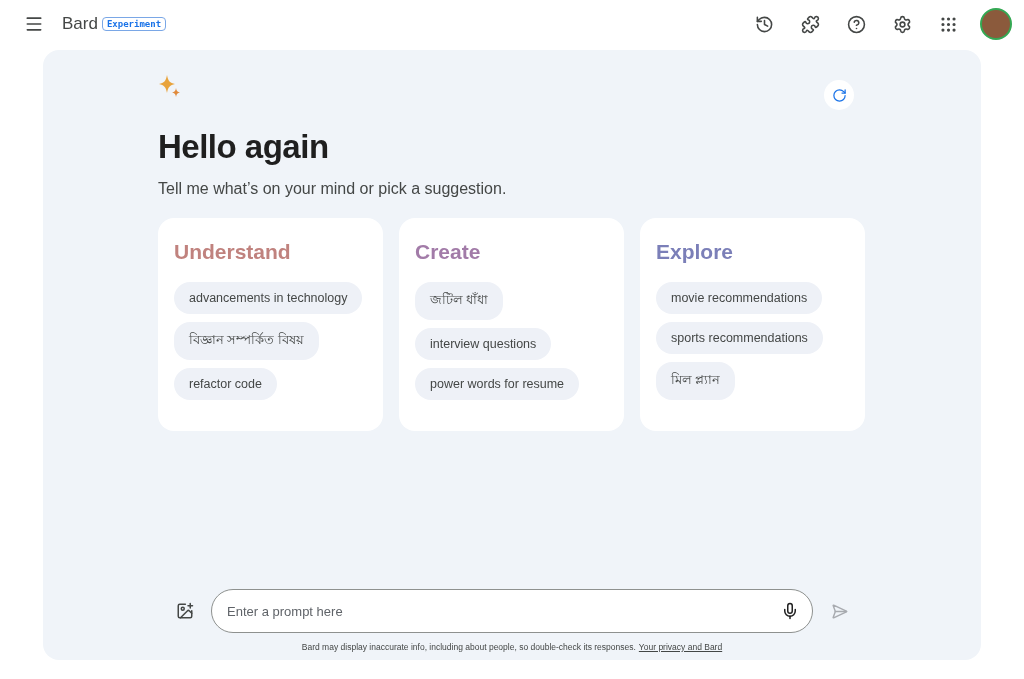 The width and height of the screenshot is (1024, 679). I want to click on refresh-icon, so click(839, 95).